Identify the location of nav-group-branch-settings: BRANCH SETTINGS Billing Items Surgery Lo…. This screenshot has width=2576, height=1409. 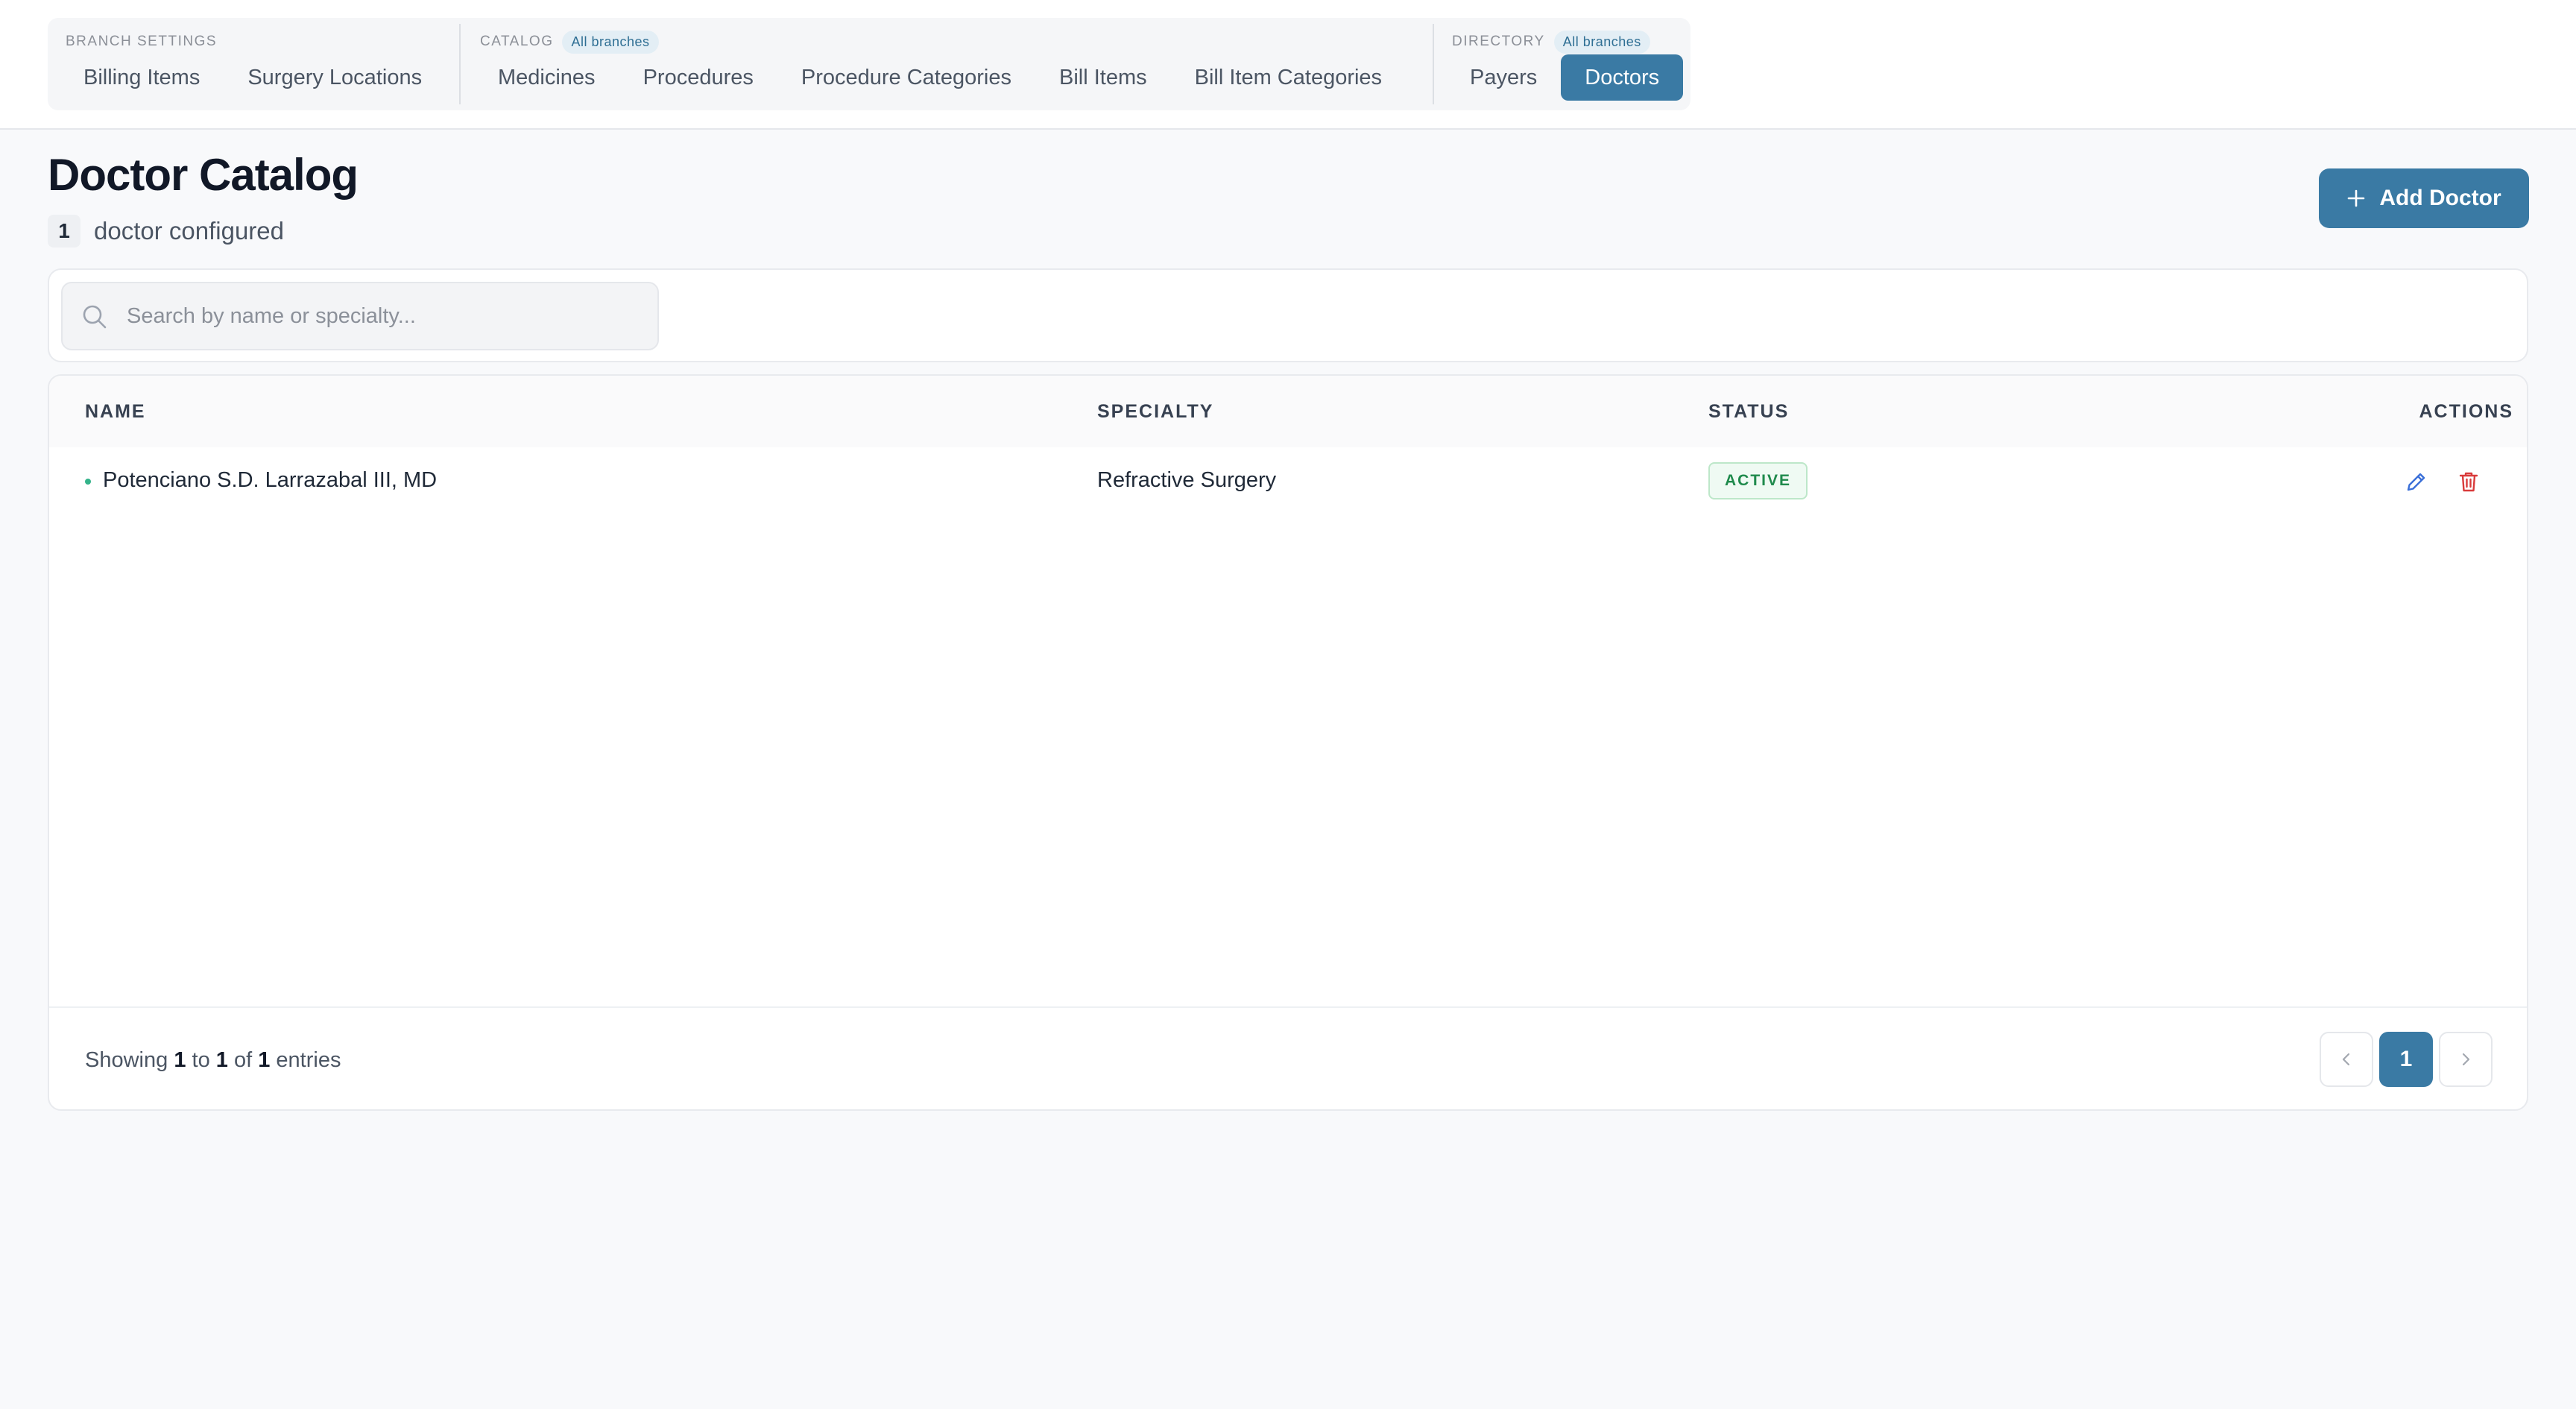
(253, 64).